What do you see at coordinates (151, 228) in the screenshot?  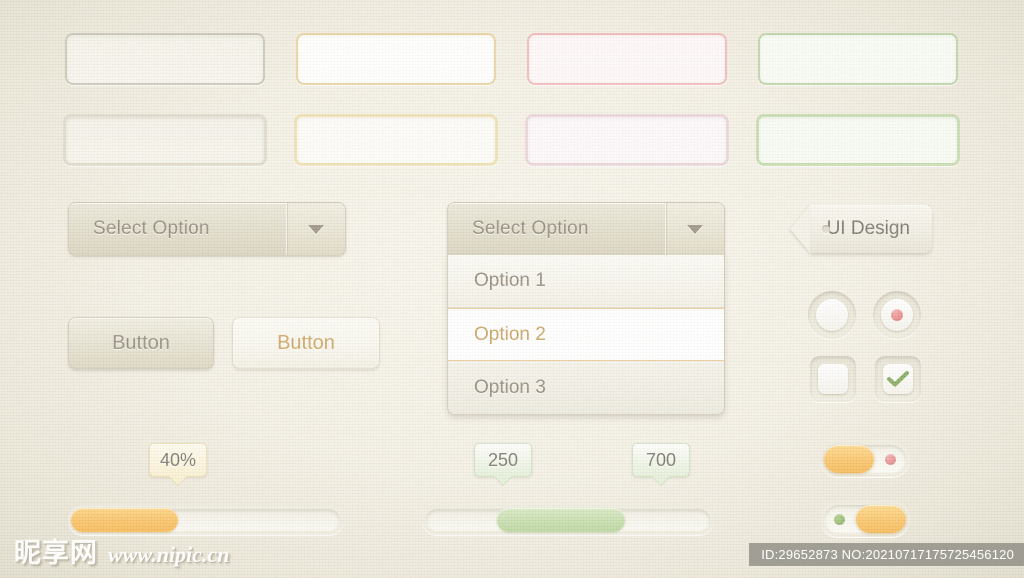 I see `select-closed-value: Select Option` at bounding box center [151, 228].